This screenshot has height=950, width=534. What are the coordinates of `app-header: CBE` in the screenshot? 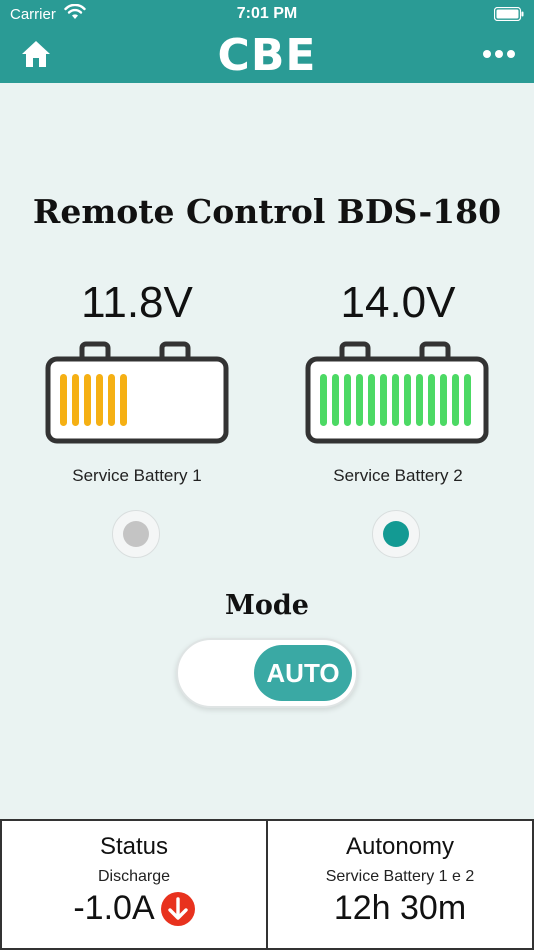 It's located at (267, 55).